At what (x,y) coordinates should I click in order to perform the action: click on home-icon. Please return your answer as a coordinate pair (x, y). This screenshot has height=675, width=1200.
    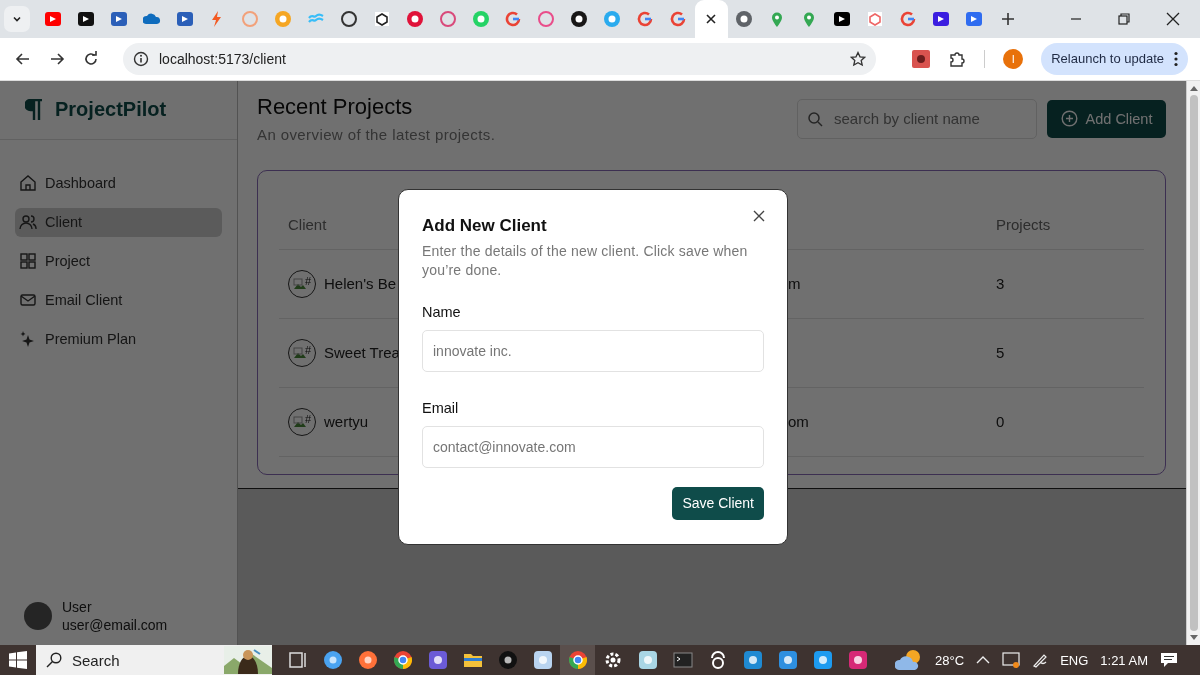
    Looking at the image, I should click on (28, 183).